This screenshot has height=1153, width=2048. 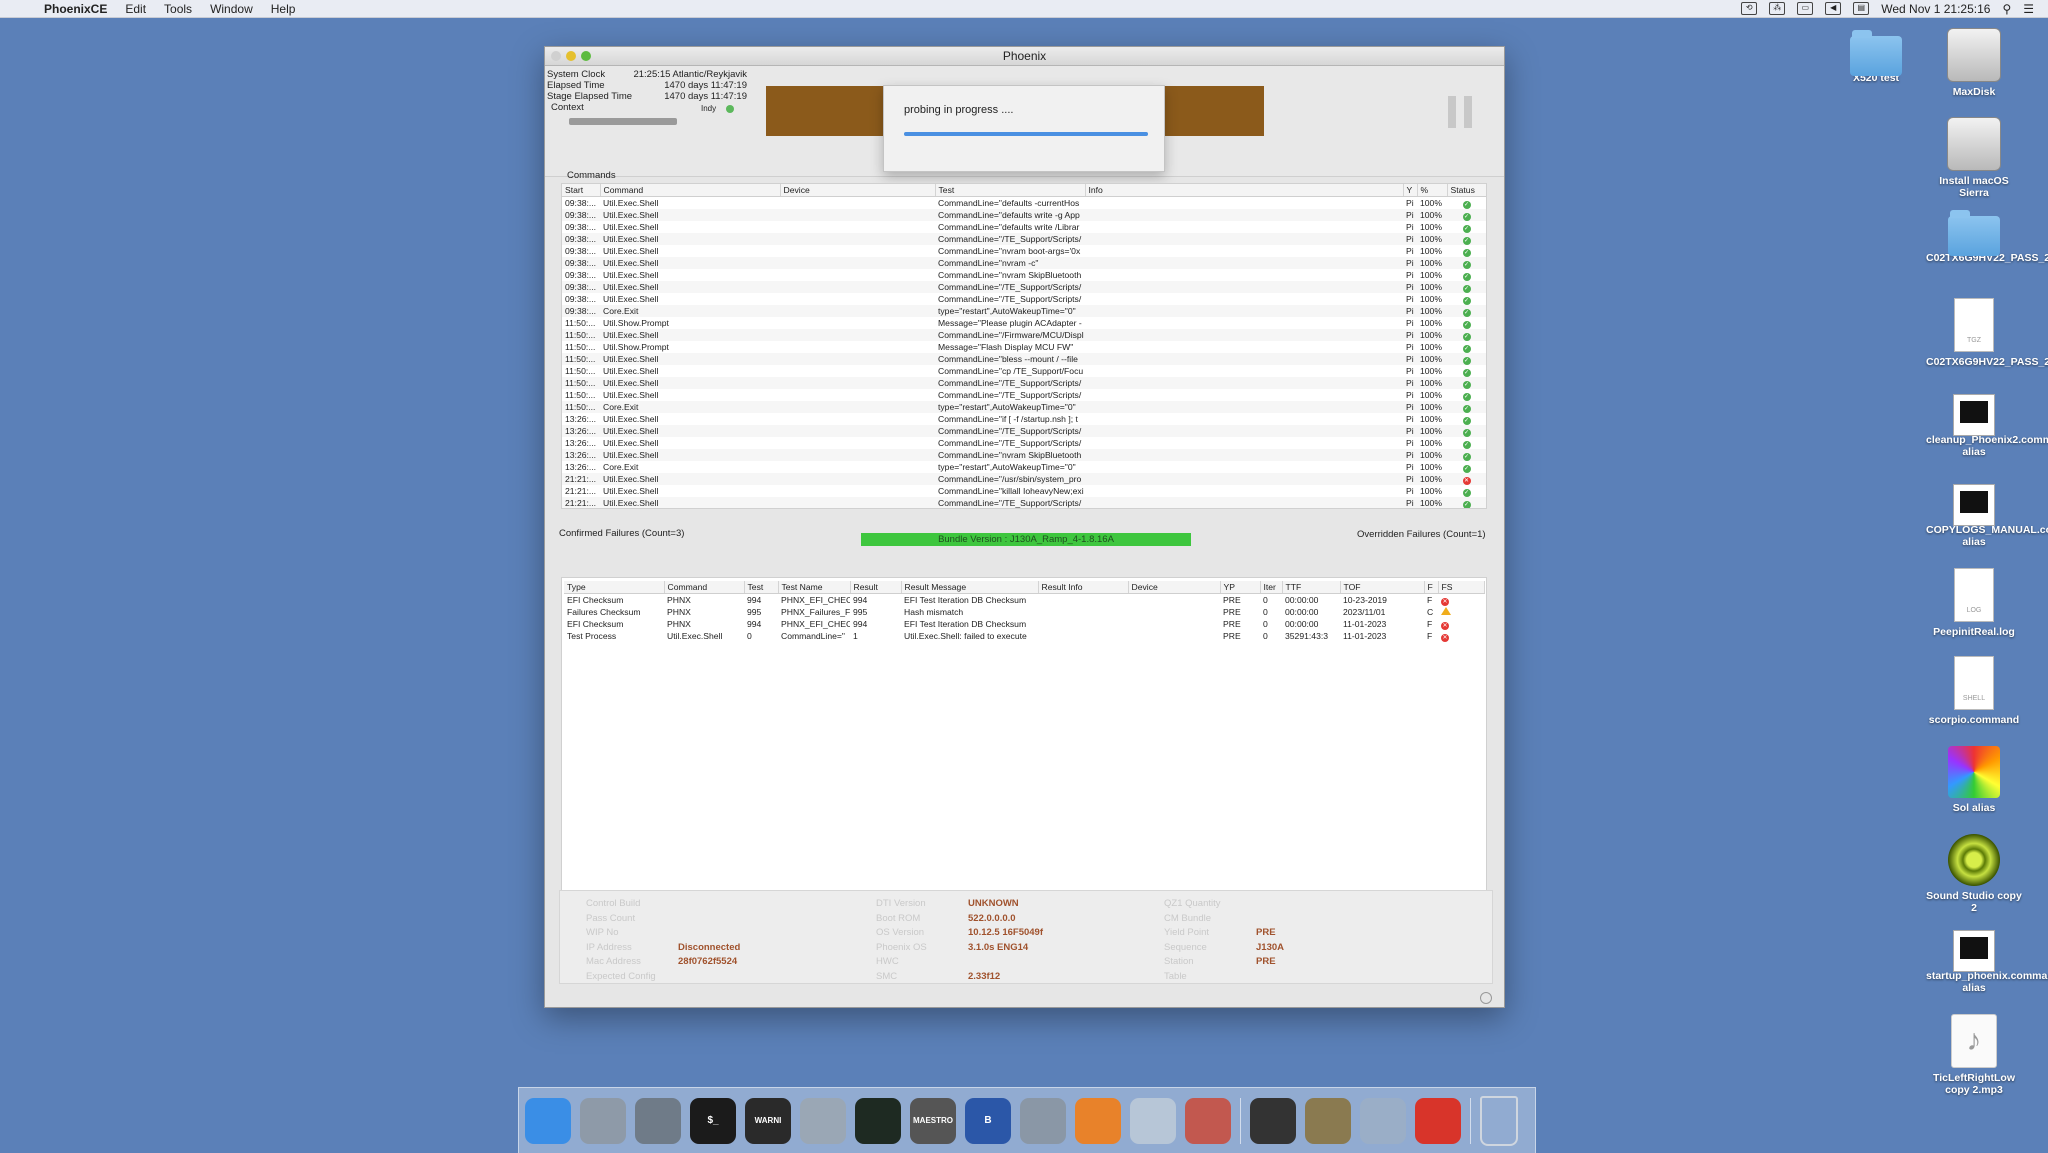 What do you see at coordinates (231, 9) in the screenshot?
I see `menu-window: Window` at bounding box center [231, 9].